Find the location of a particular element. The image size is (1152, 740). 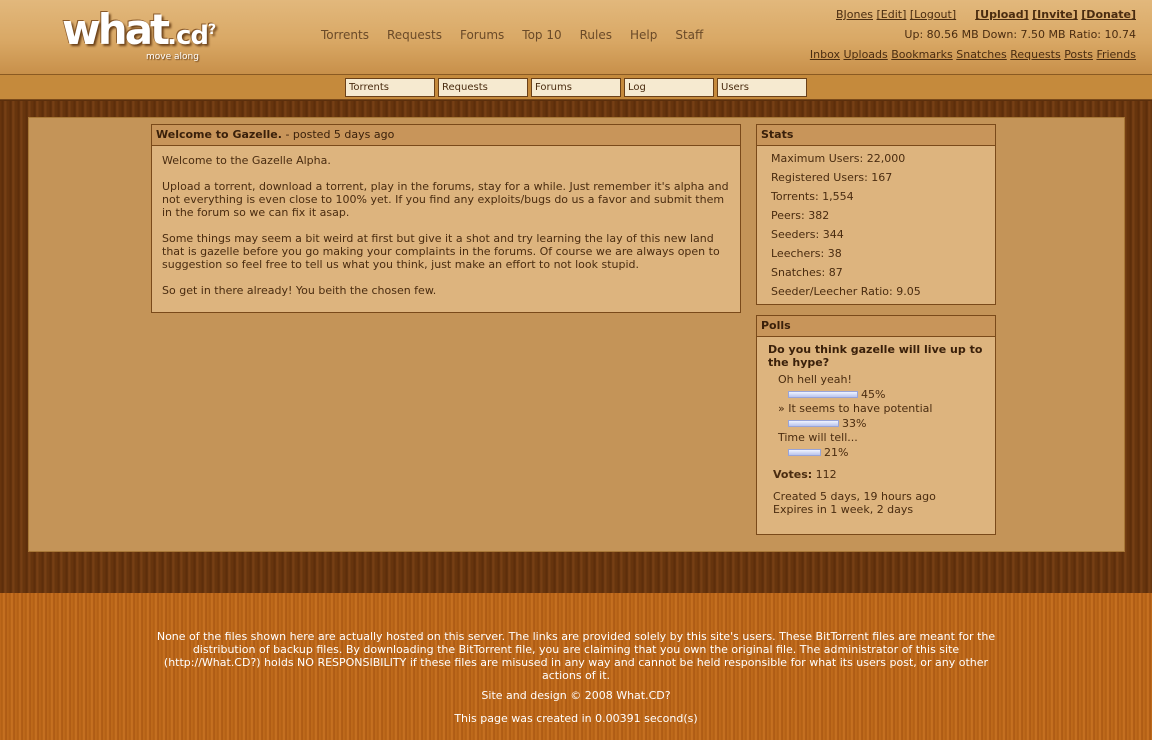

news-paragraph: Welcome to the Gazelle Alpha. is located at coordinates (246, 160).